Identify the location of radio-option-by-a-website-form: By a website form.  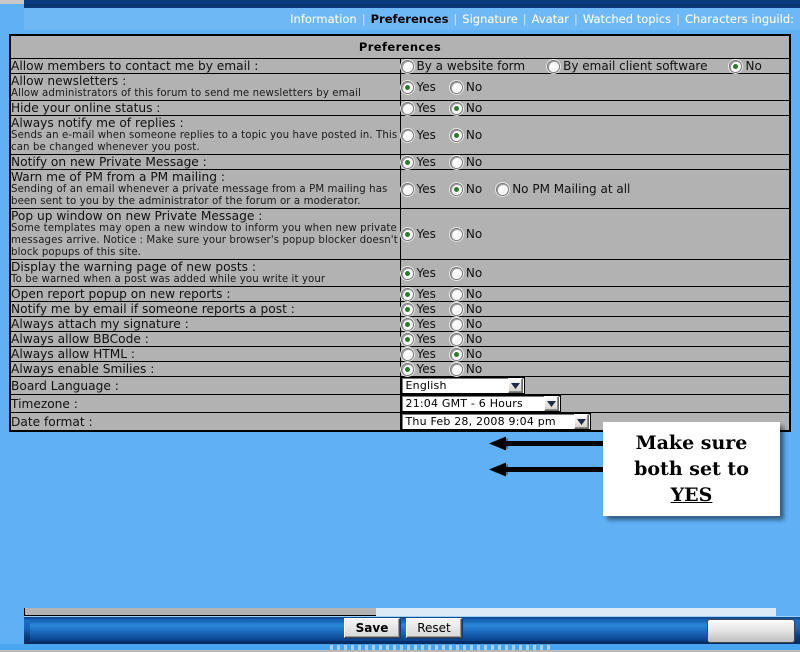
(463, 66).